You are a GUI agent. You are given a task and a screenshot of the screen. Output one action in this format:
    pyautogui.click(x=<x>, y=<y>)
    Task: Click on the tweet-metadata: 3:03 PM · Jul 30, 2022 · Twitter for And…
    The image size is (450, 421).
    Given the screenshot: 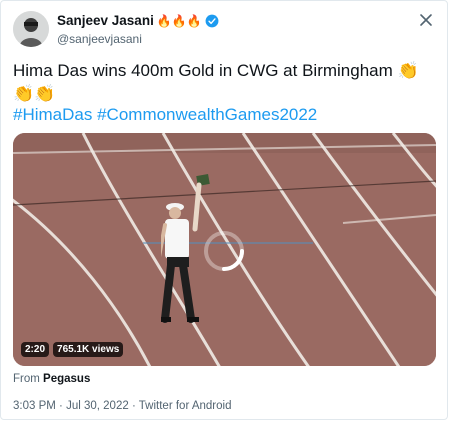 What is the action you would take?
    pyautogui.click(x=122, y=406)
    